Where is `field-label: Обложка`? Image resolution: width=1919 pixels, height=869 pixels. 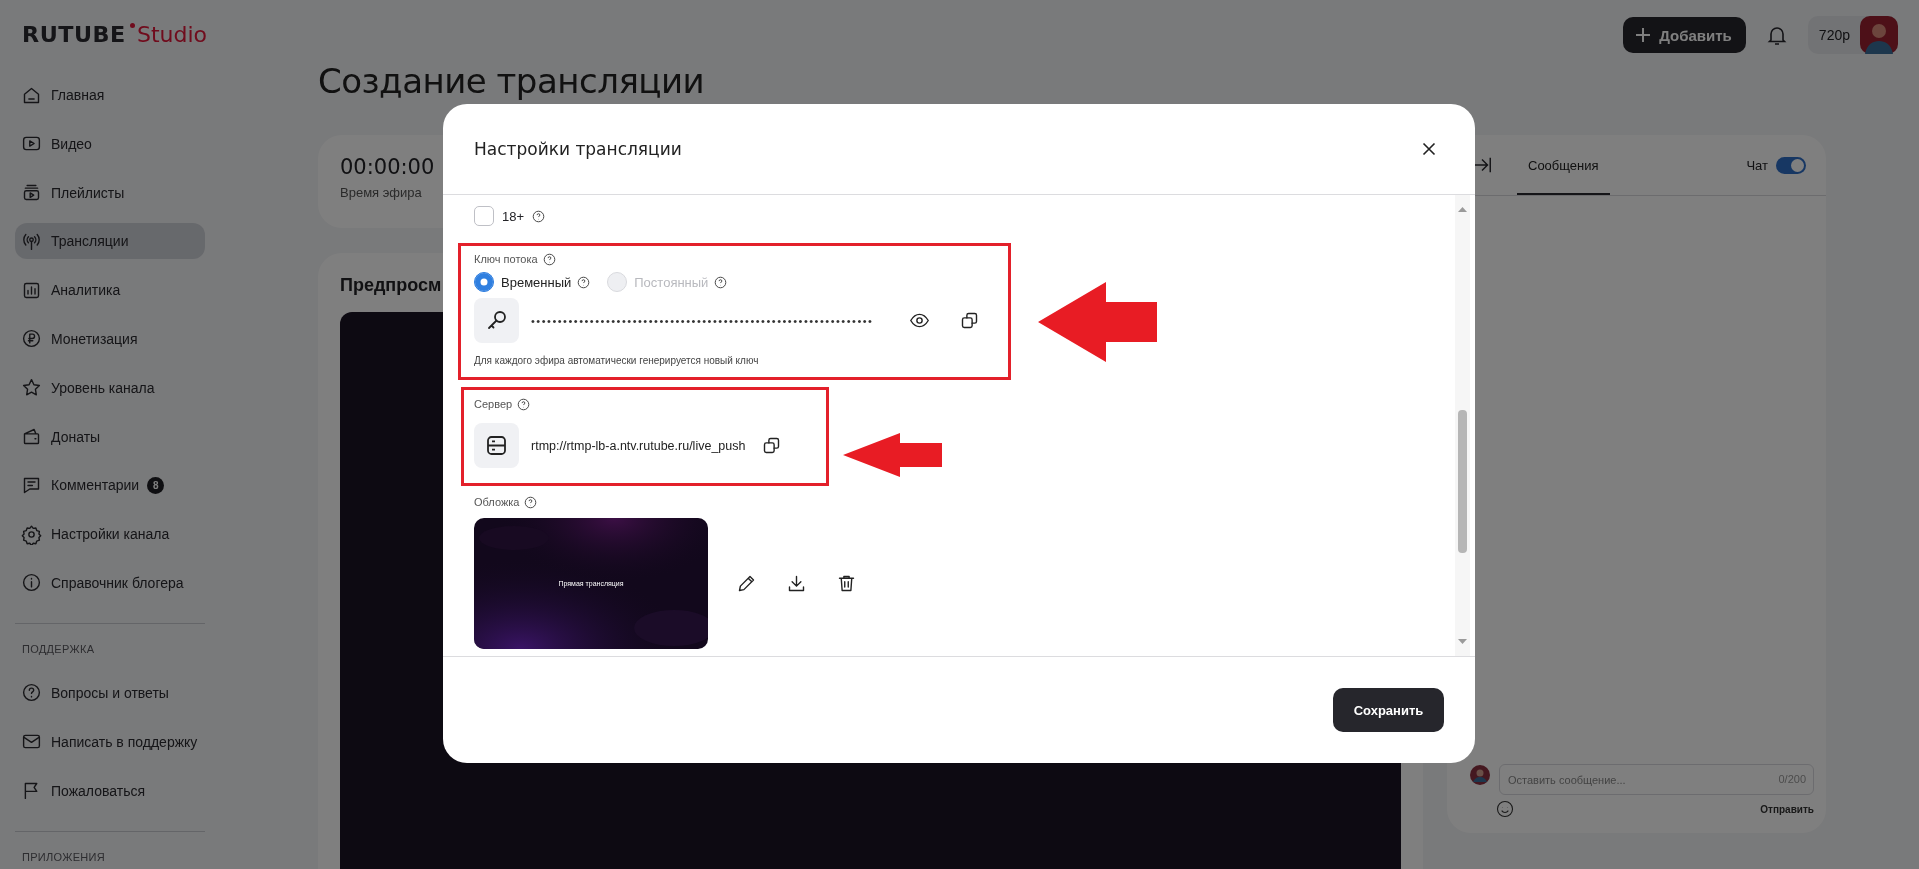 field-label: Обложка is located at coordinates (497, 502).